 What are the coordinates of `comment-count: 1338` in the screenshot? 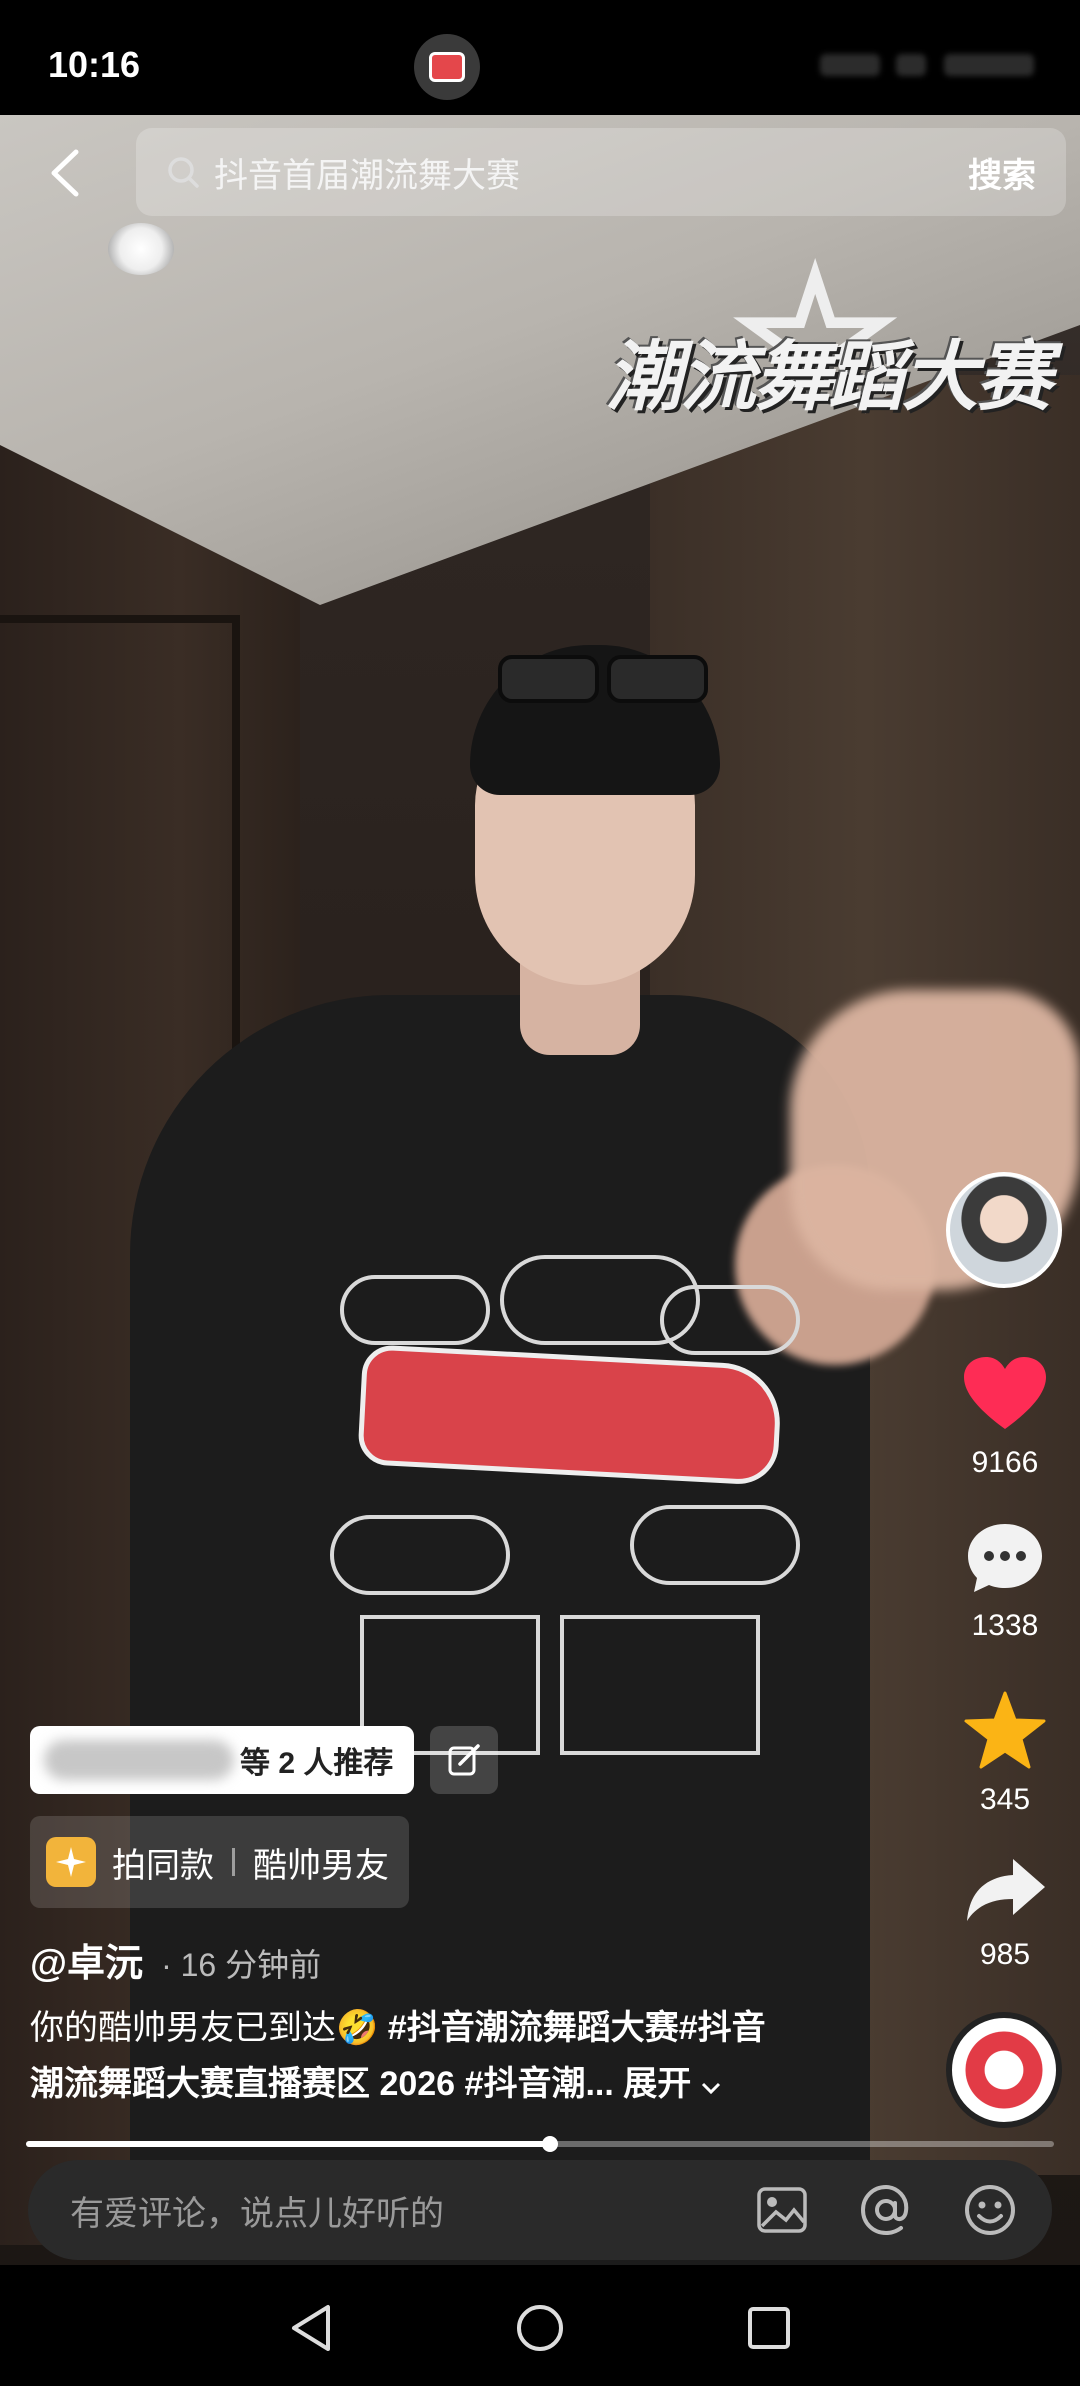 It's located at (1005, 1625).